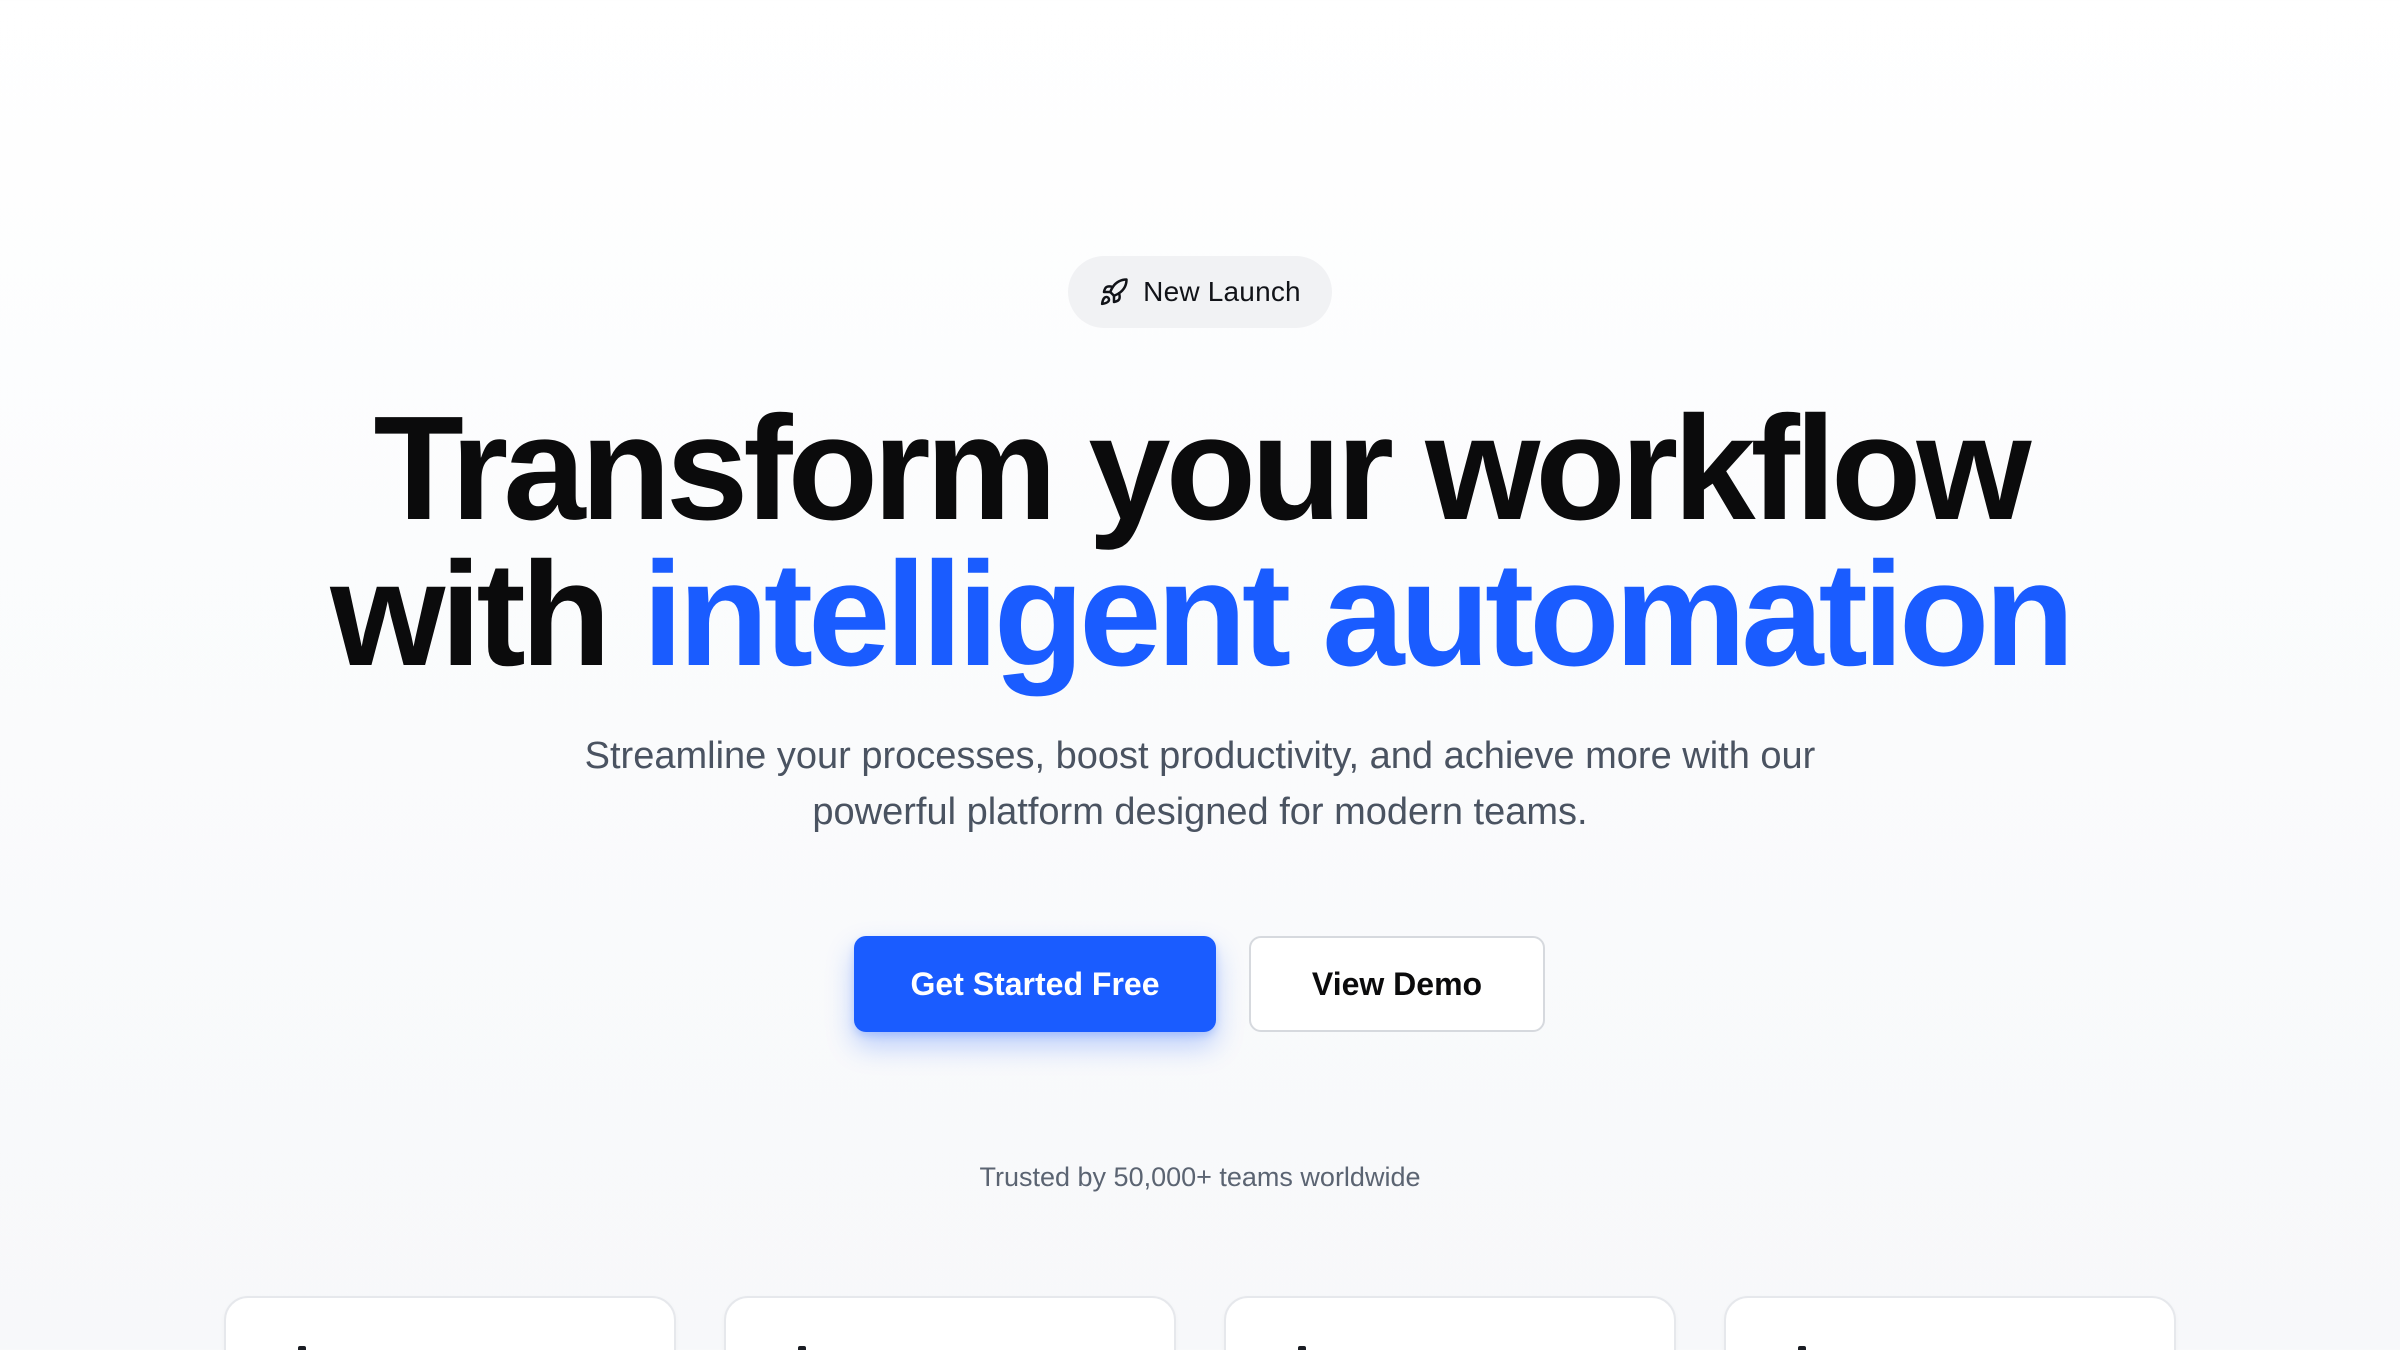 This screenshot has height=1350, width=2400. What do you see at coordinates (1114, 292) in the screenshot?
I see `rocket-icon` at bounding box center [1114, 292].